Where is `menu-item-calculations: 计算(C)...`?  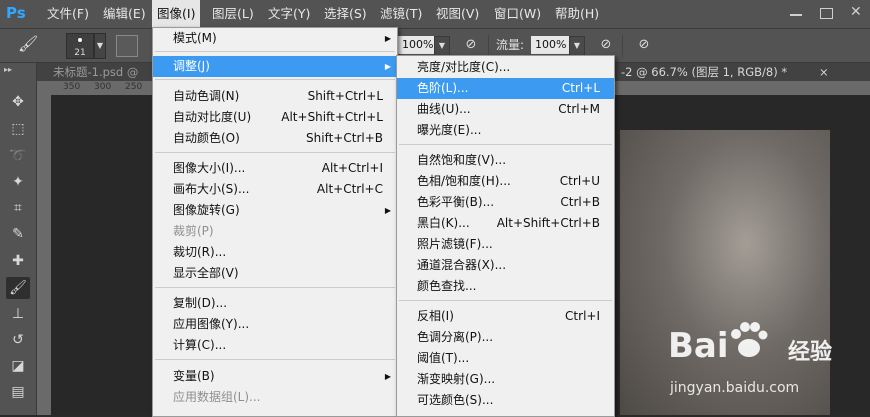 menu-item-calculations: 计算(C)... is located at coordinates (275, 345).